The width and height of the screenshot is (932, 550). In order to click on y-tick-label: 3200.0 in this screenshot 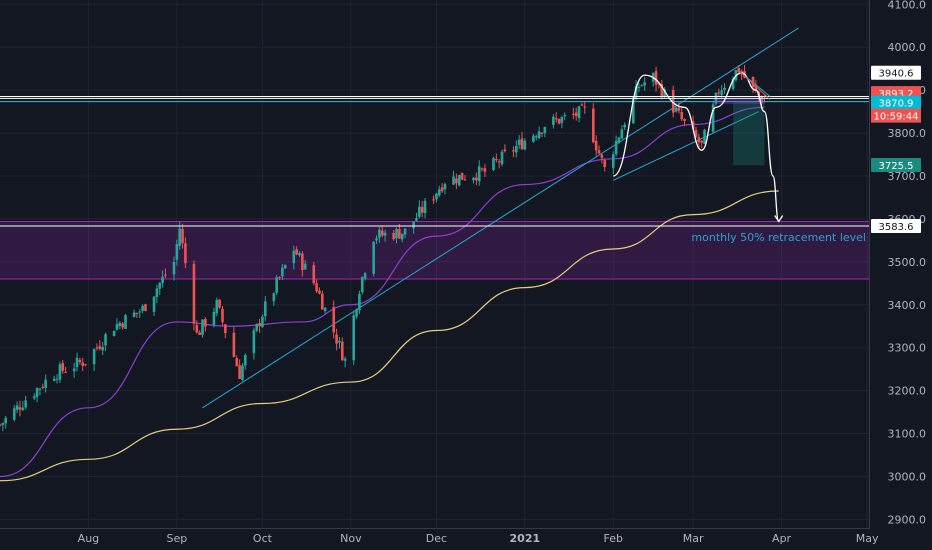, I will do `click(907, 391)`.